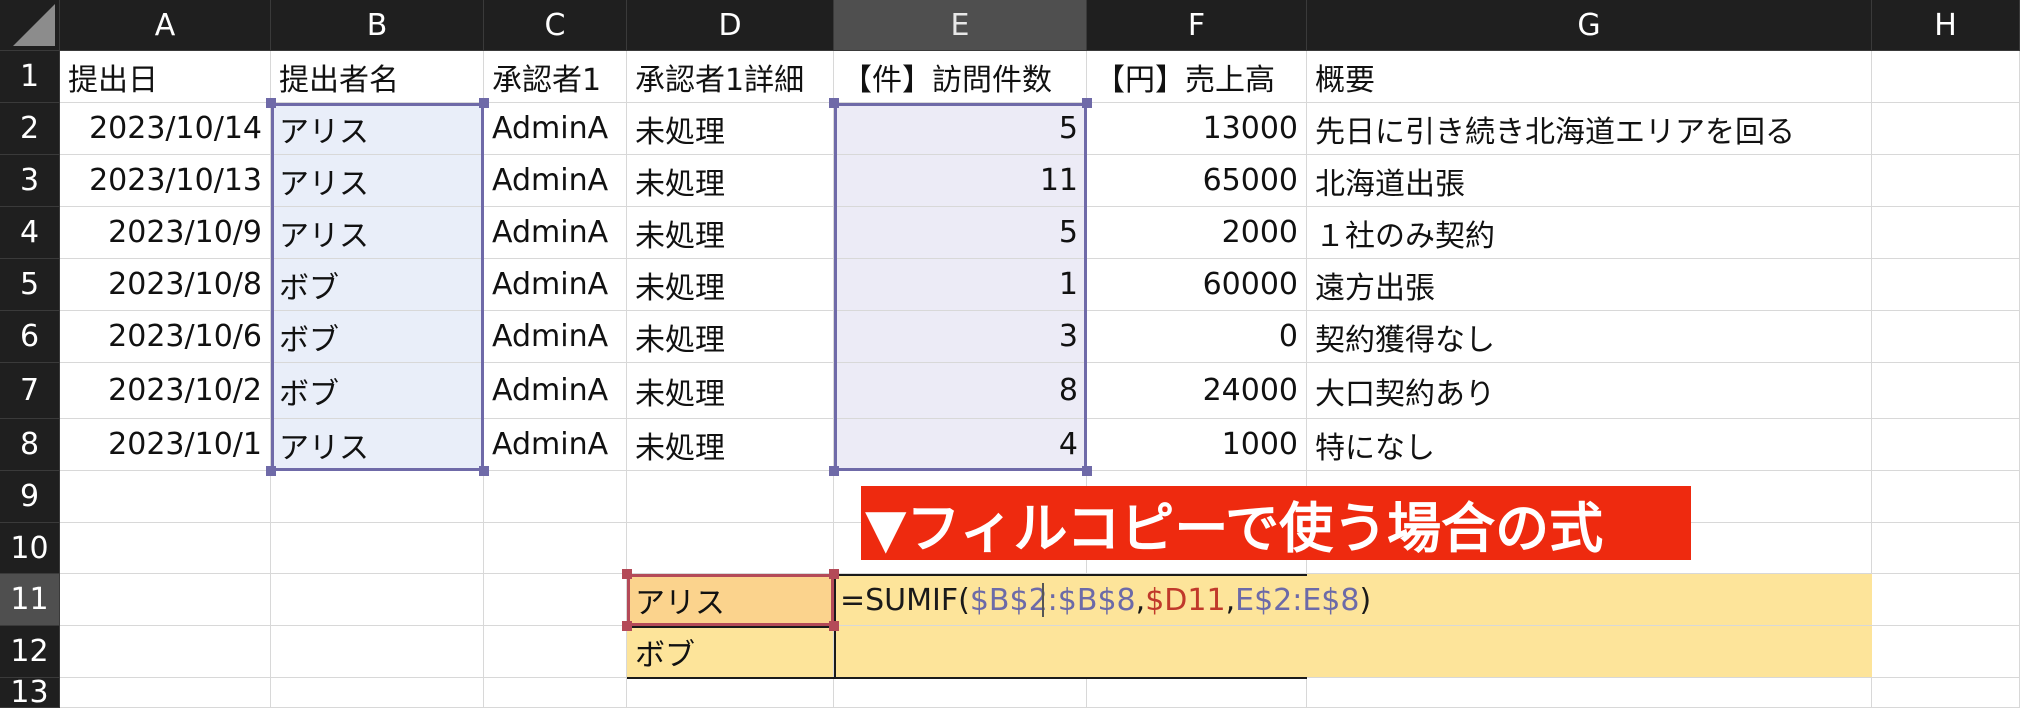  What do you see at coordinates (1589, 445) in the screenshot?
I see `summary-cell: 特になし` at bounding box center [1589, 445].